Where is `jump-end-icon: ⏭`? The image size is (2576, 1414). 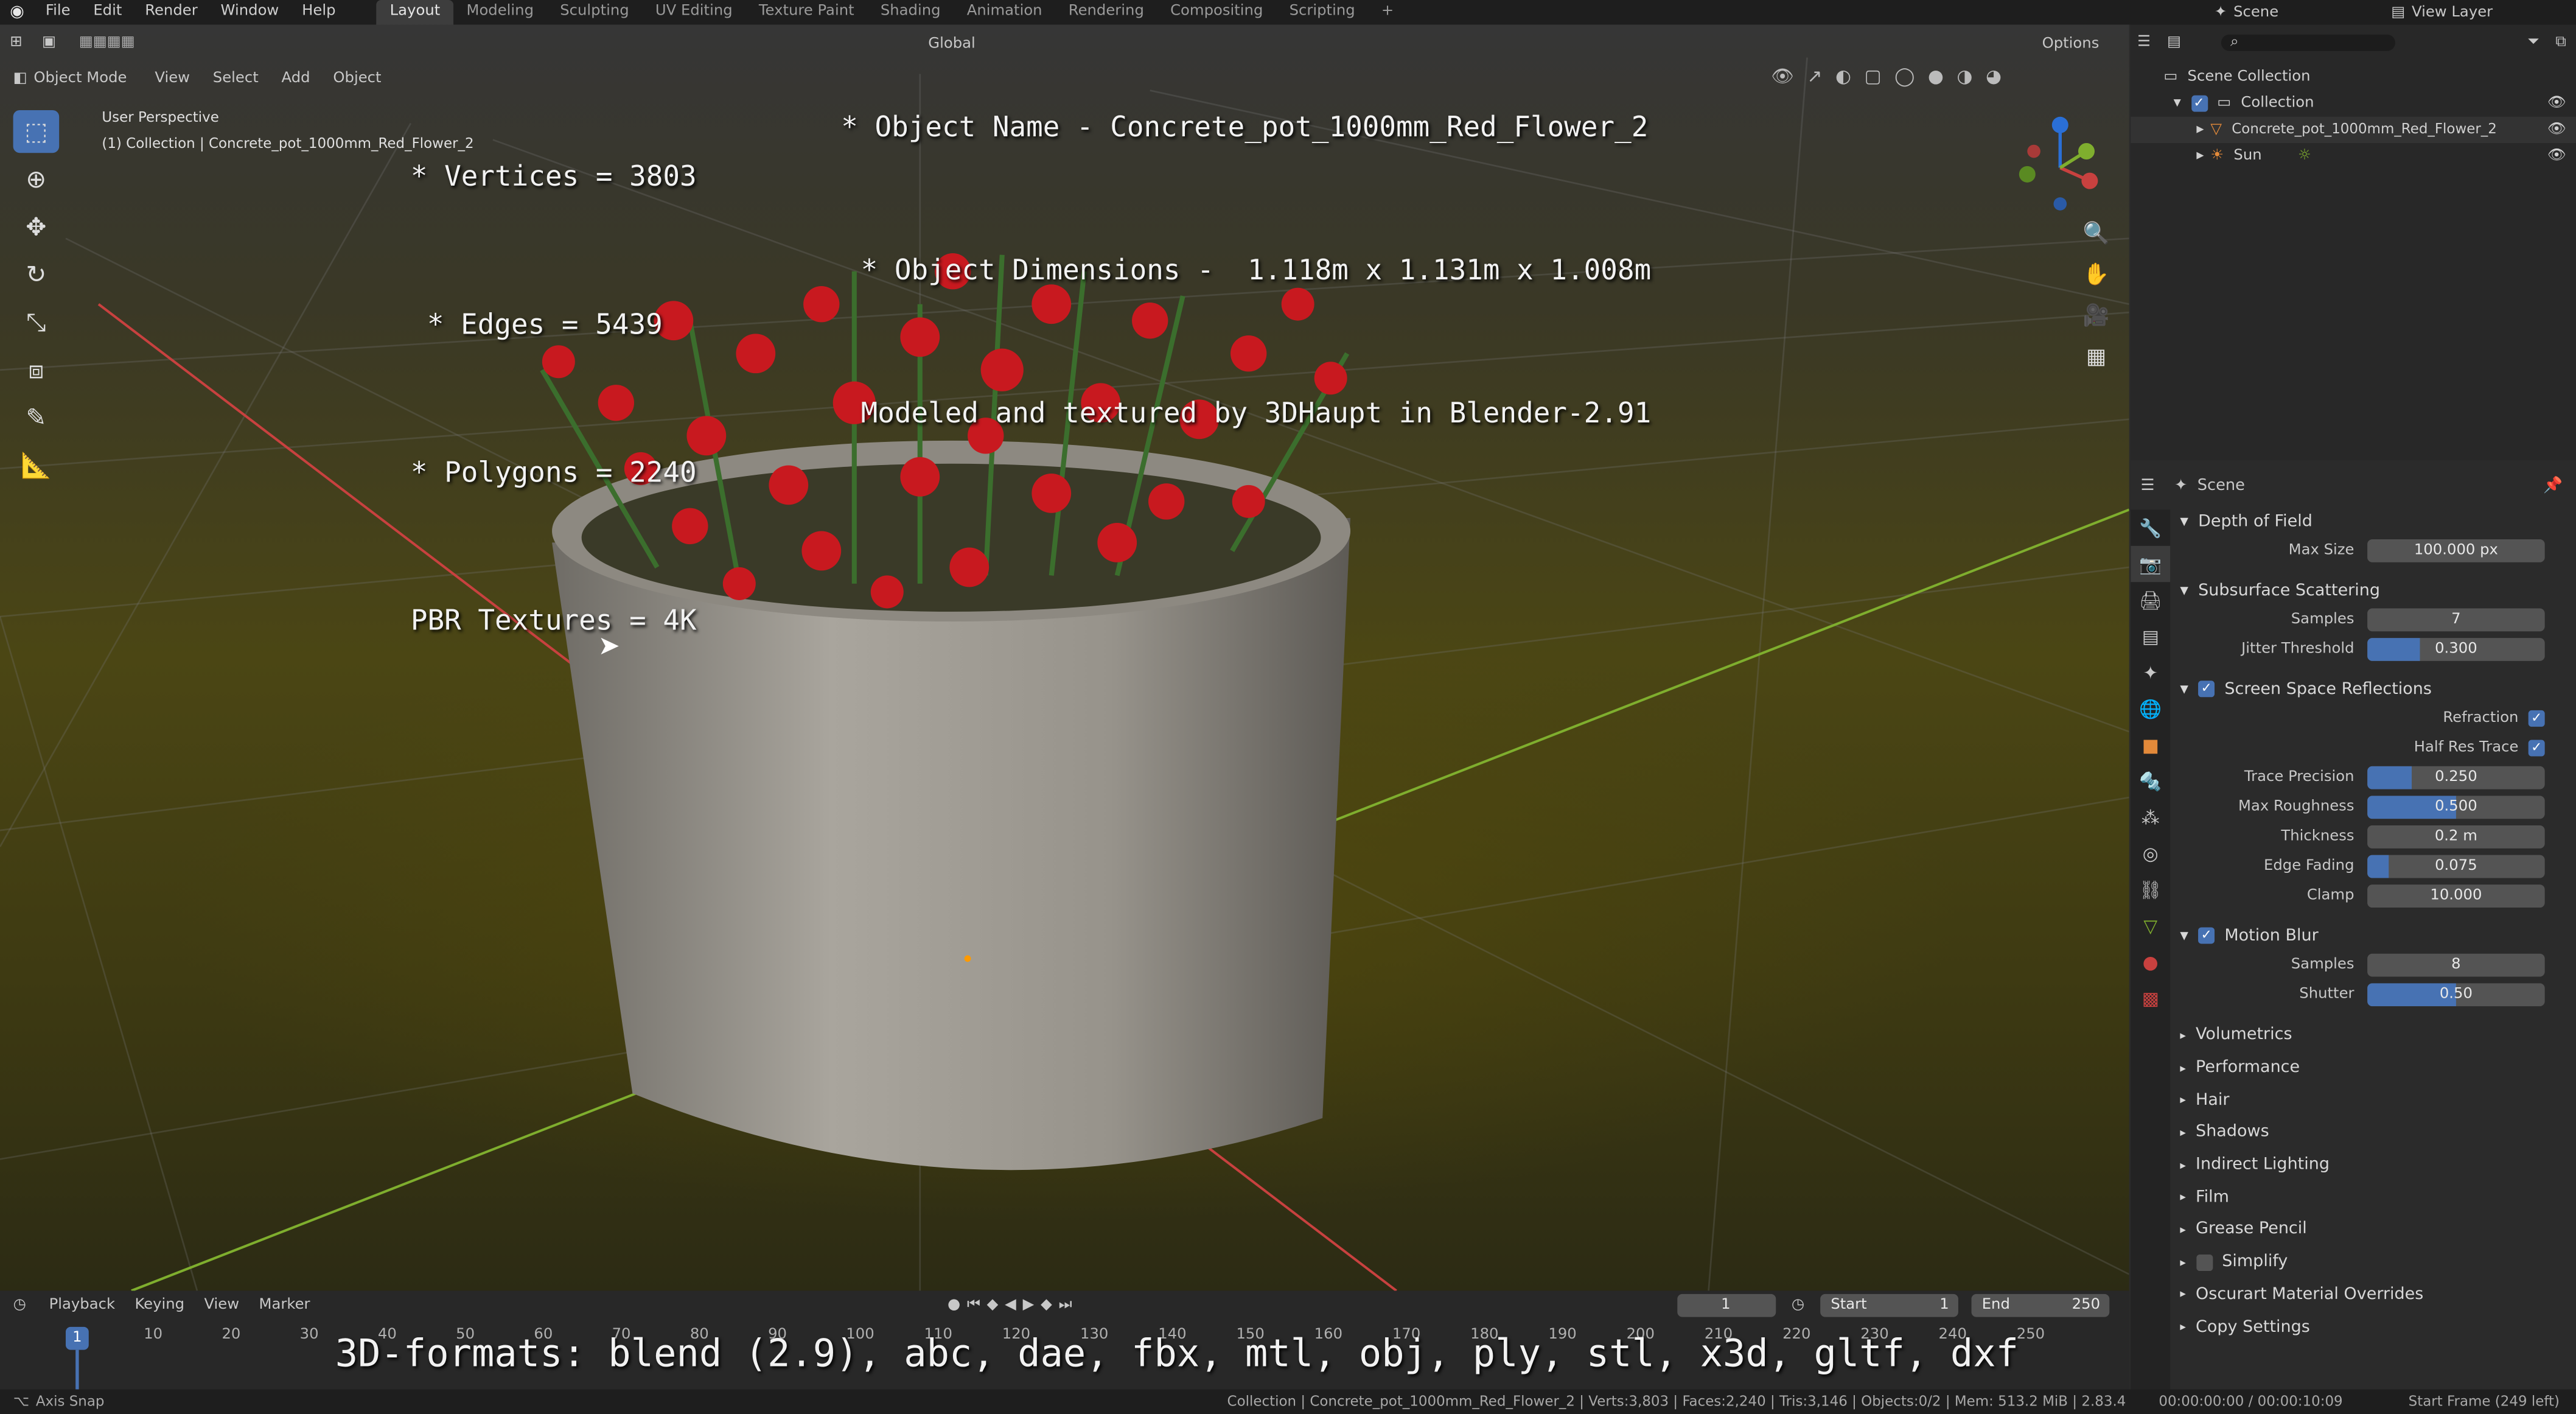
jump-end-icon: ⏭ is located at coordinates (1065, 1305).